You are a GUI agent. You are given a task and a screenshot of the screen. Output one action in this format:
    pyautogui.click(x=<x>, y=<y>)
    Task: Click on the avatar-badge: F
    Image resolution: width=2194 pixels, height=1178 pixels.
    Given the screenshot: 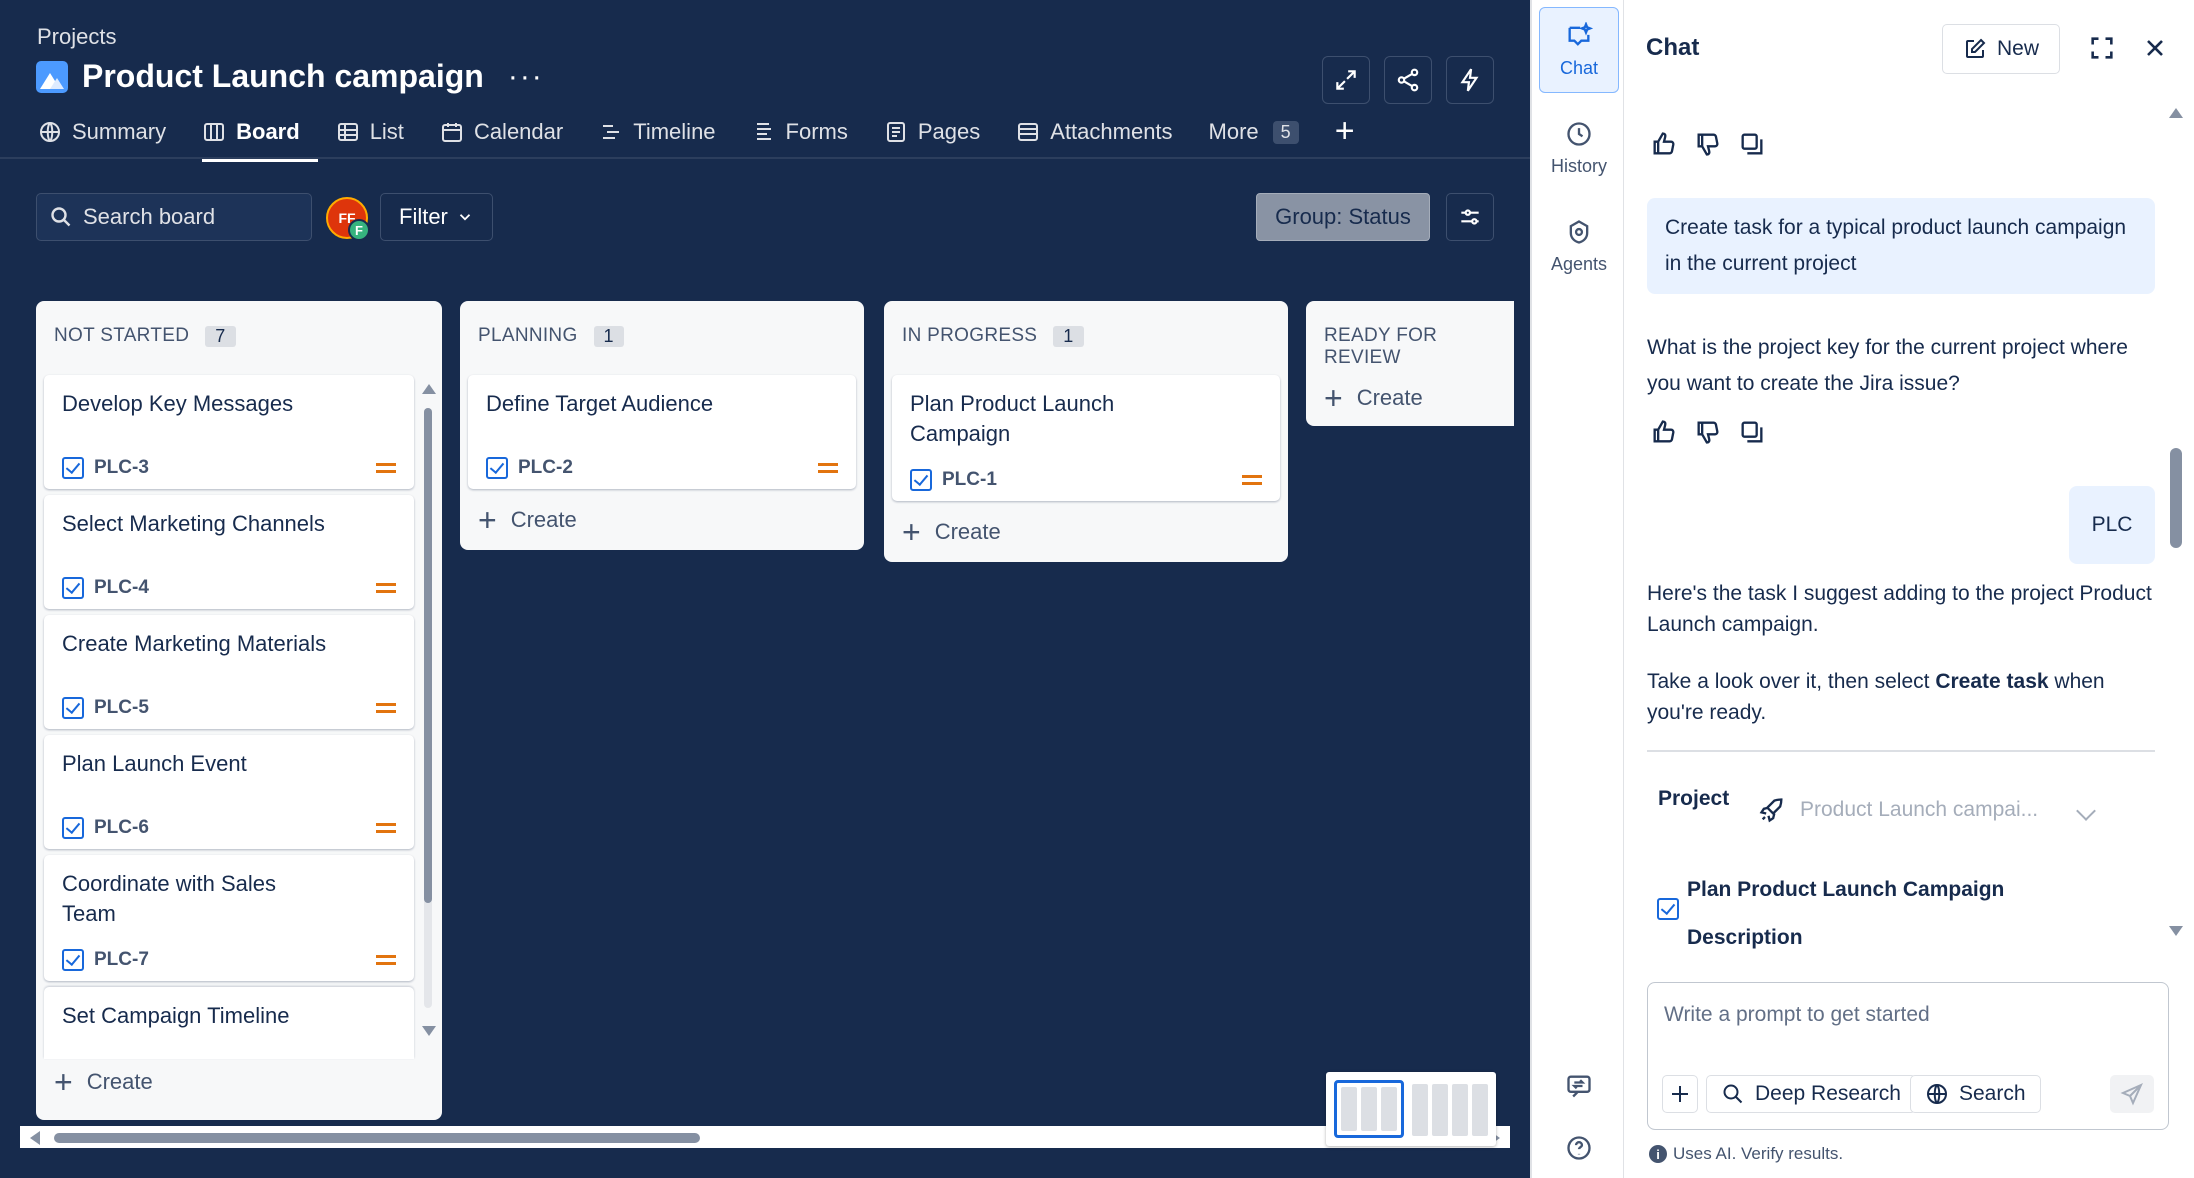 What is the action you would take?
    pyautogui.click(x=359, y=230)
    